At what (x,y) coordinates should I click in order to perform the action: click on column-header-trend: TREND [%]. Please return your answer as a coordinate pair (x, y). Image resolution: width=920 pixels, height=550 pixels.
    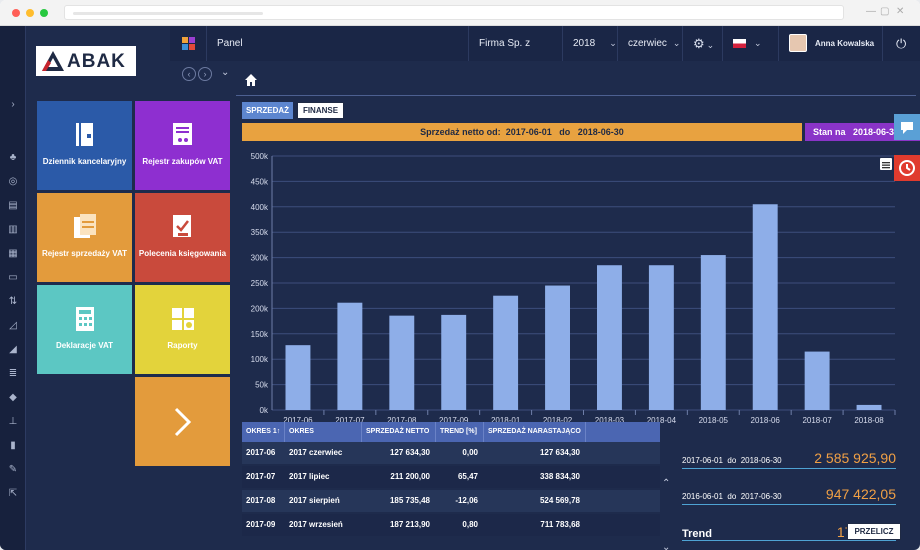
    Looking at the image, I should click on (460, 432).